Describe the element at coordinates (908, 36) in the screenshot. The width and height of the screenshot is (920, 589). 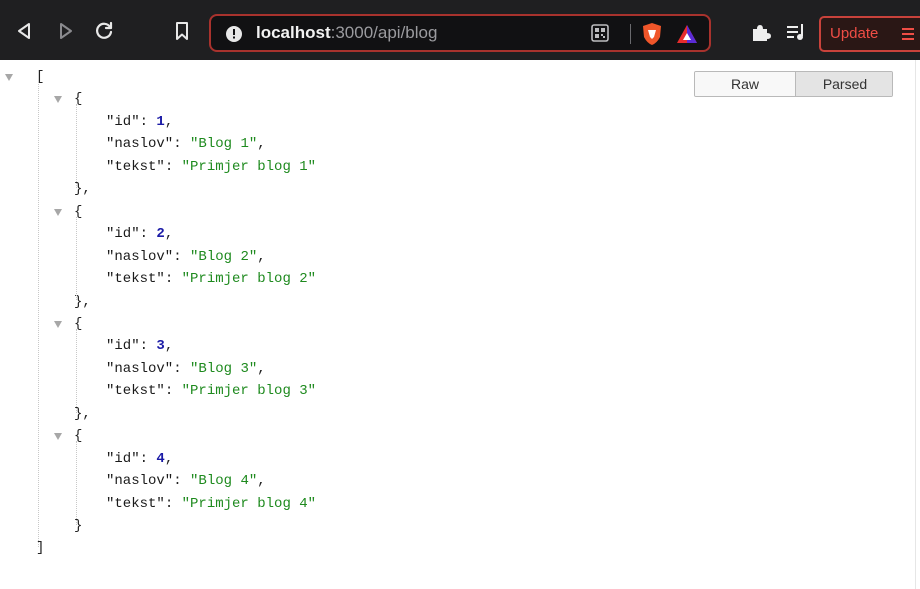
I see `hamburger-menu-icon` at that location.